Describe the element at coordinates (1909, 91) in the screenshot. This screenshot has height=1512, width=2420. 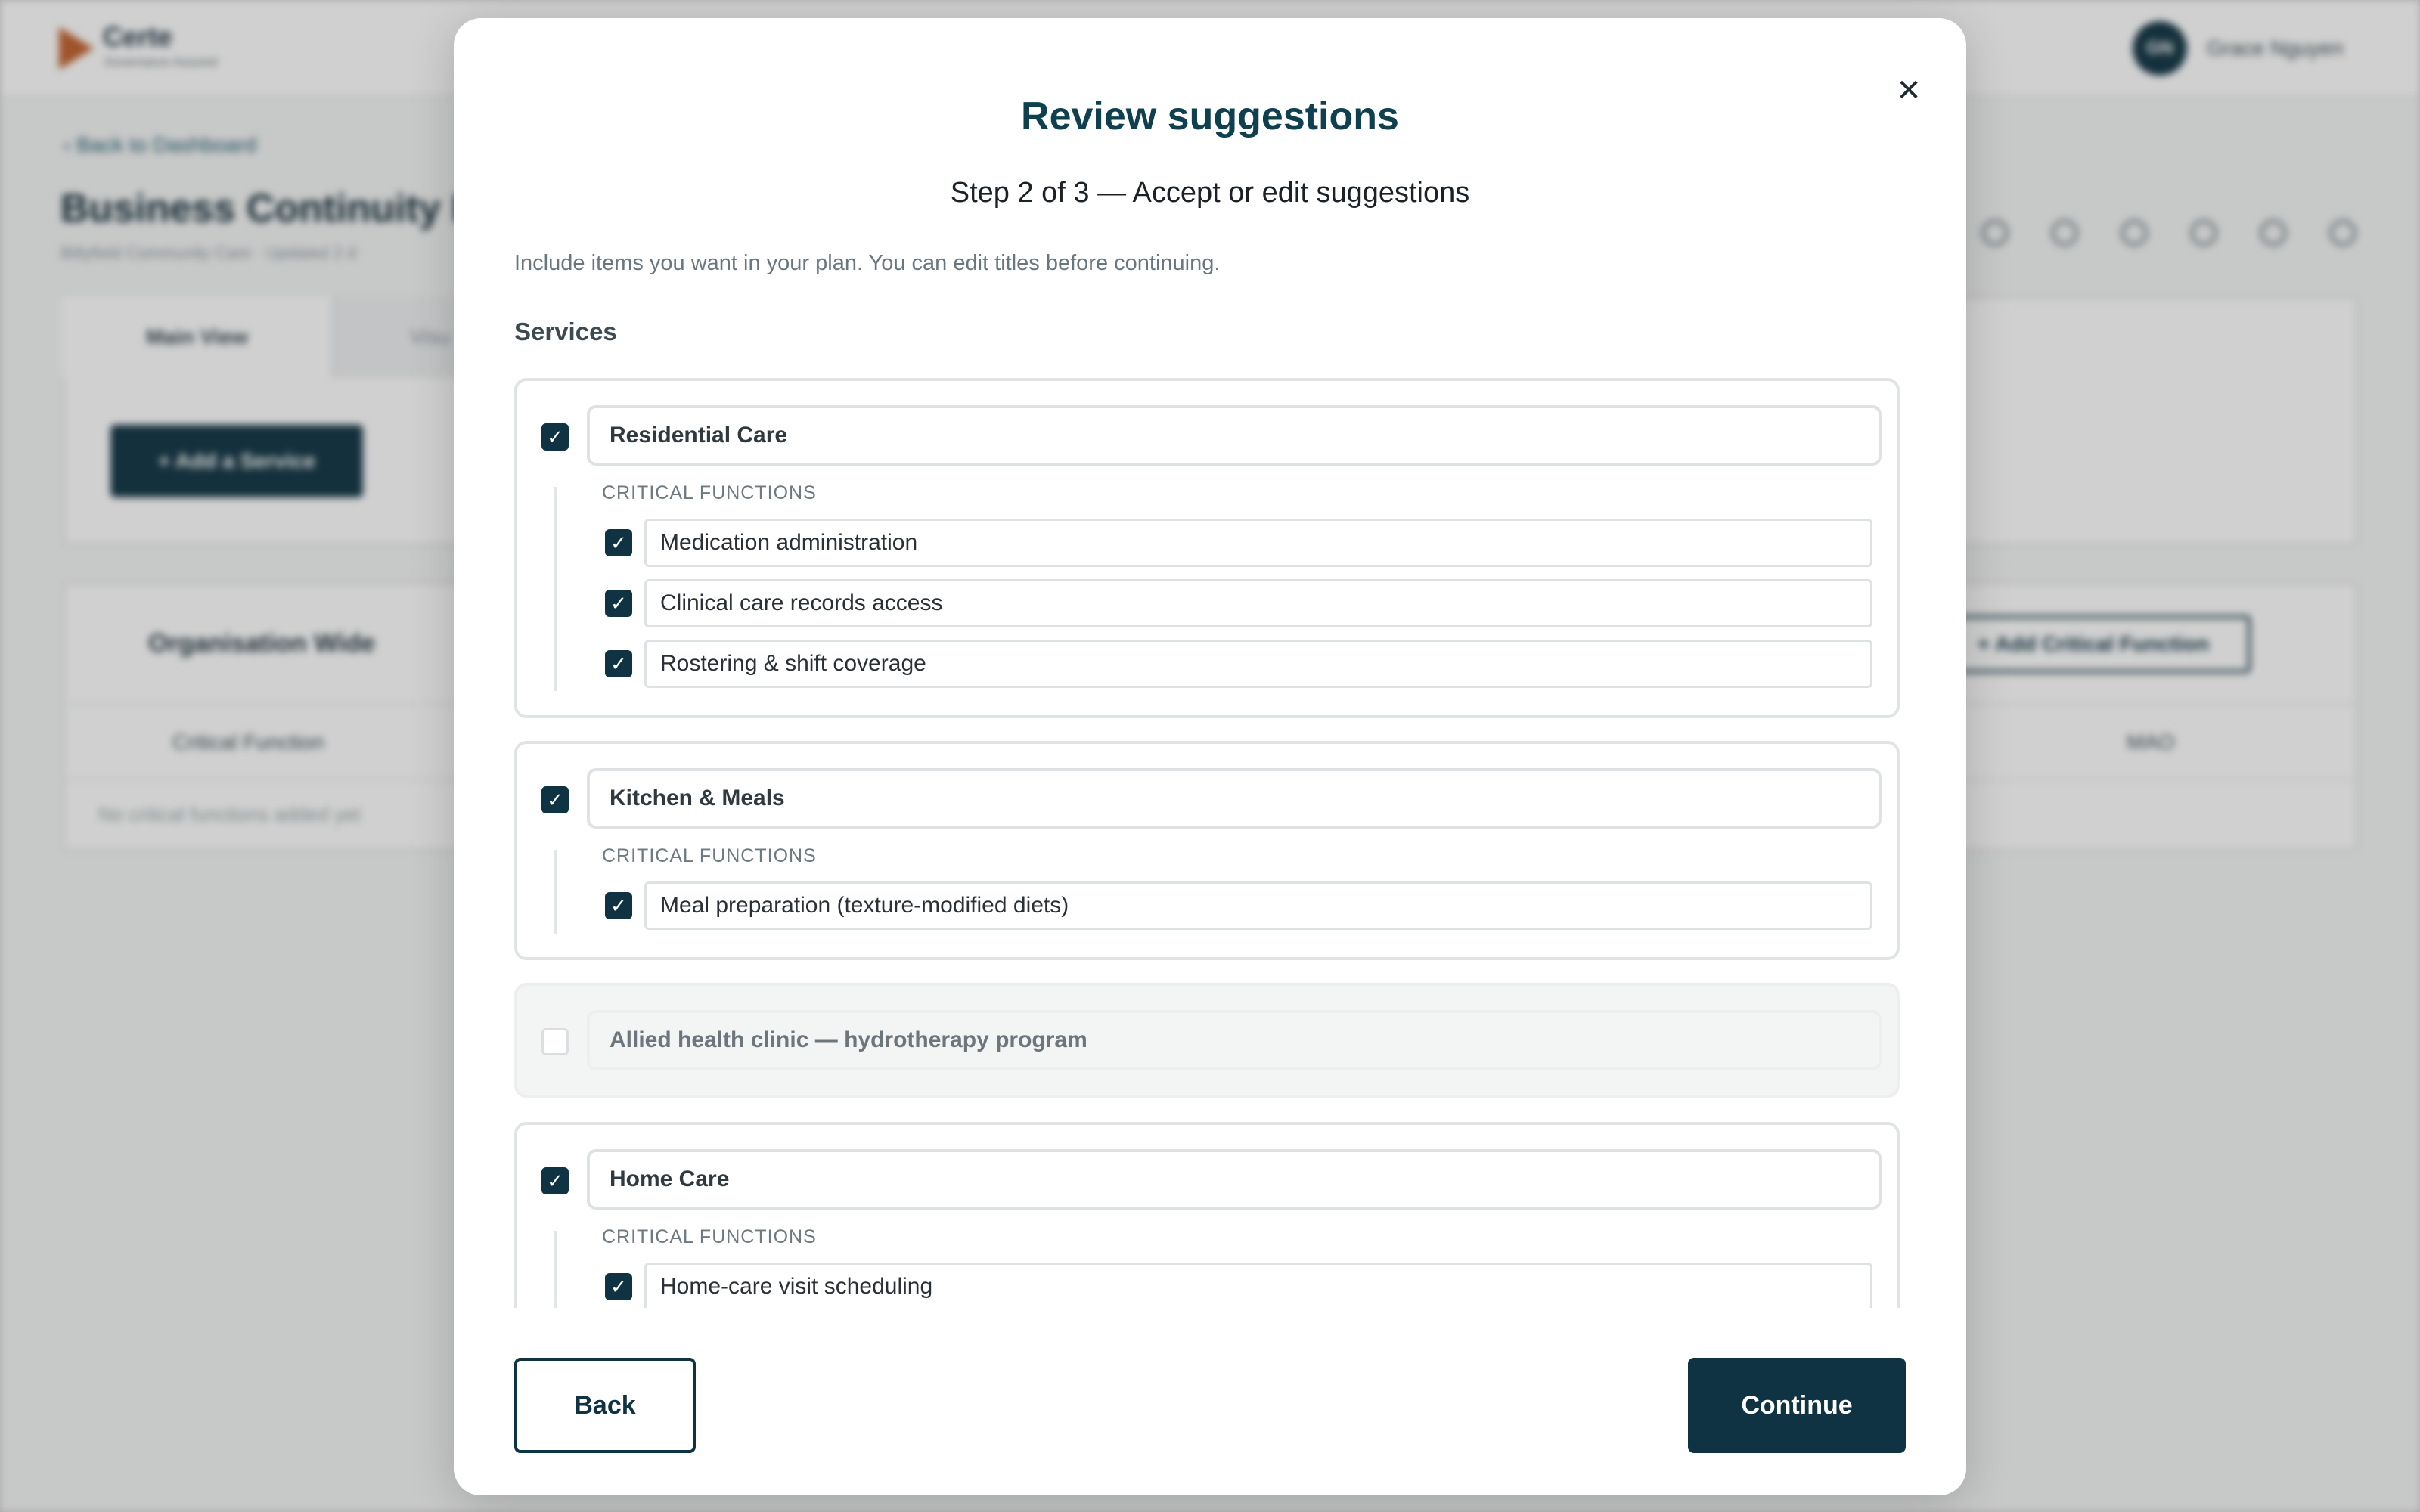
I see `close-icon: ✕` at that location.